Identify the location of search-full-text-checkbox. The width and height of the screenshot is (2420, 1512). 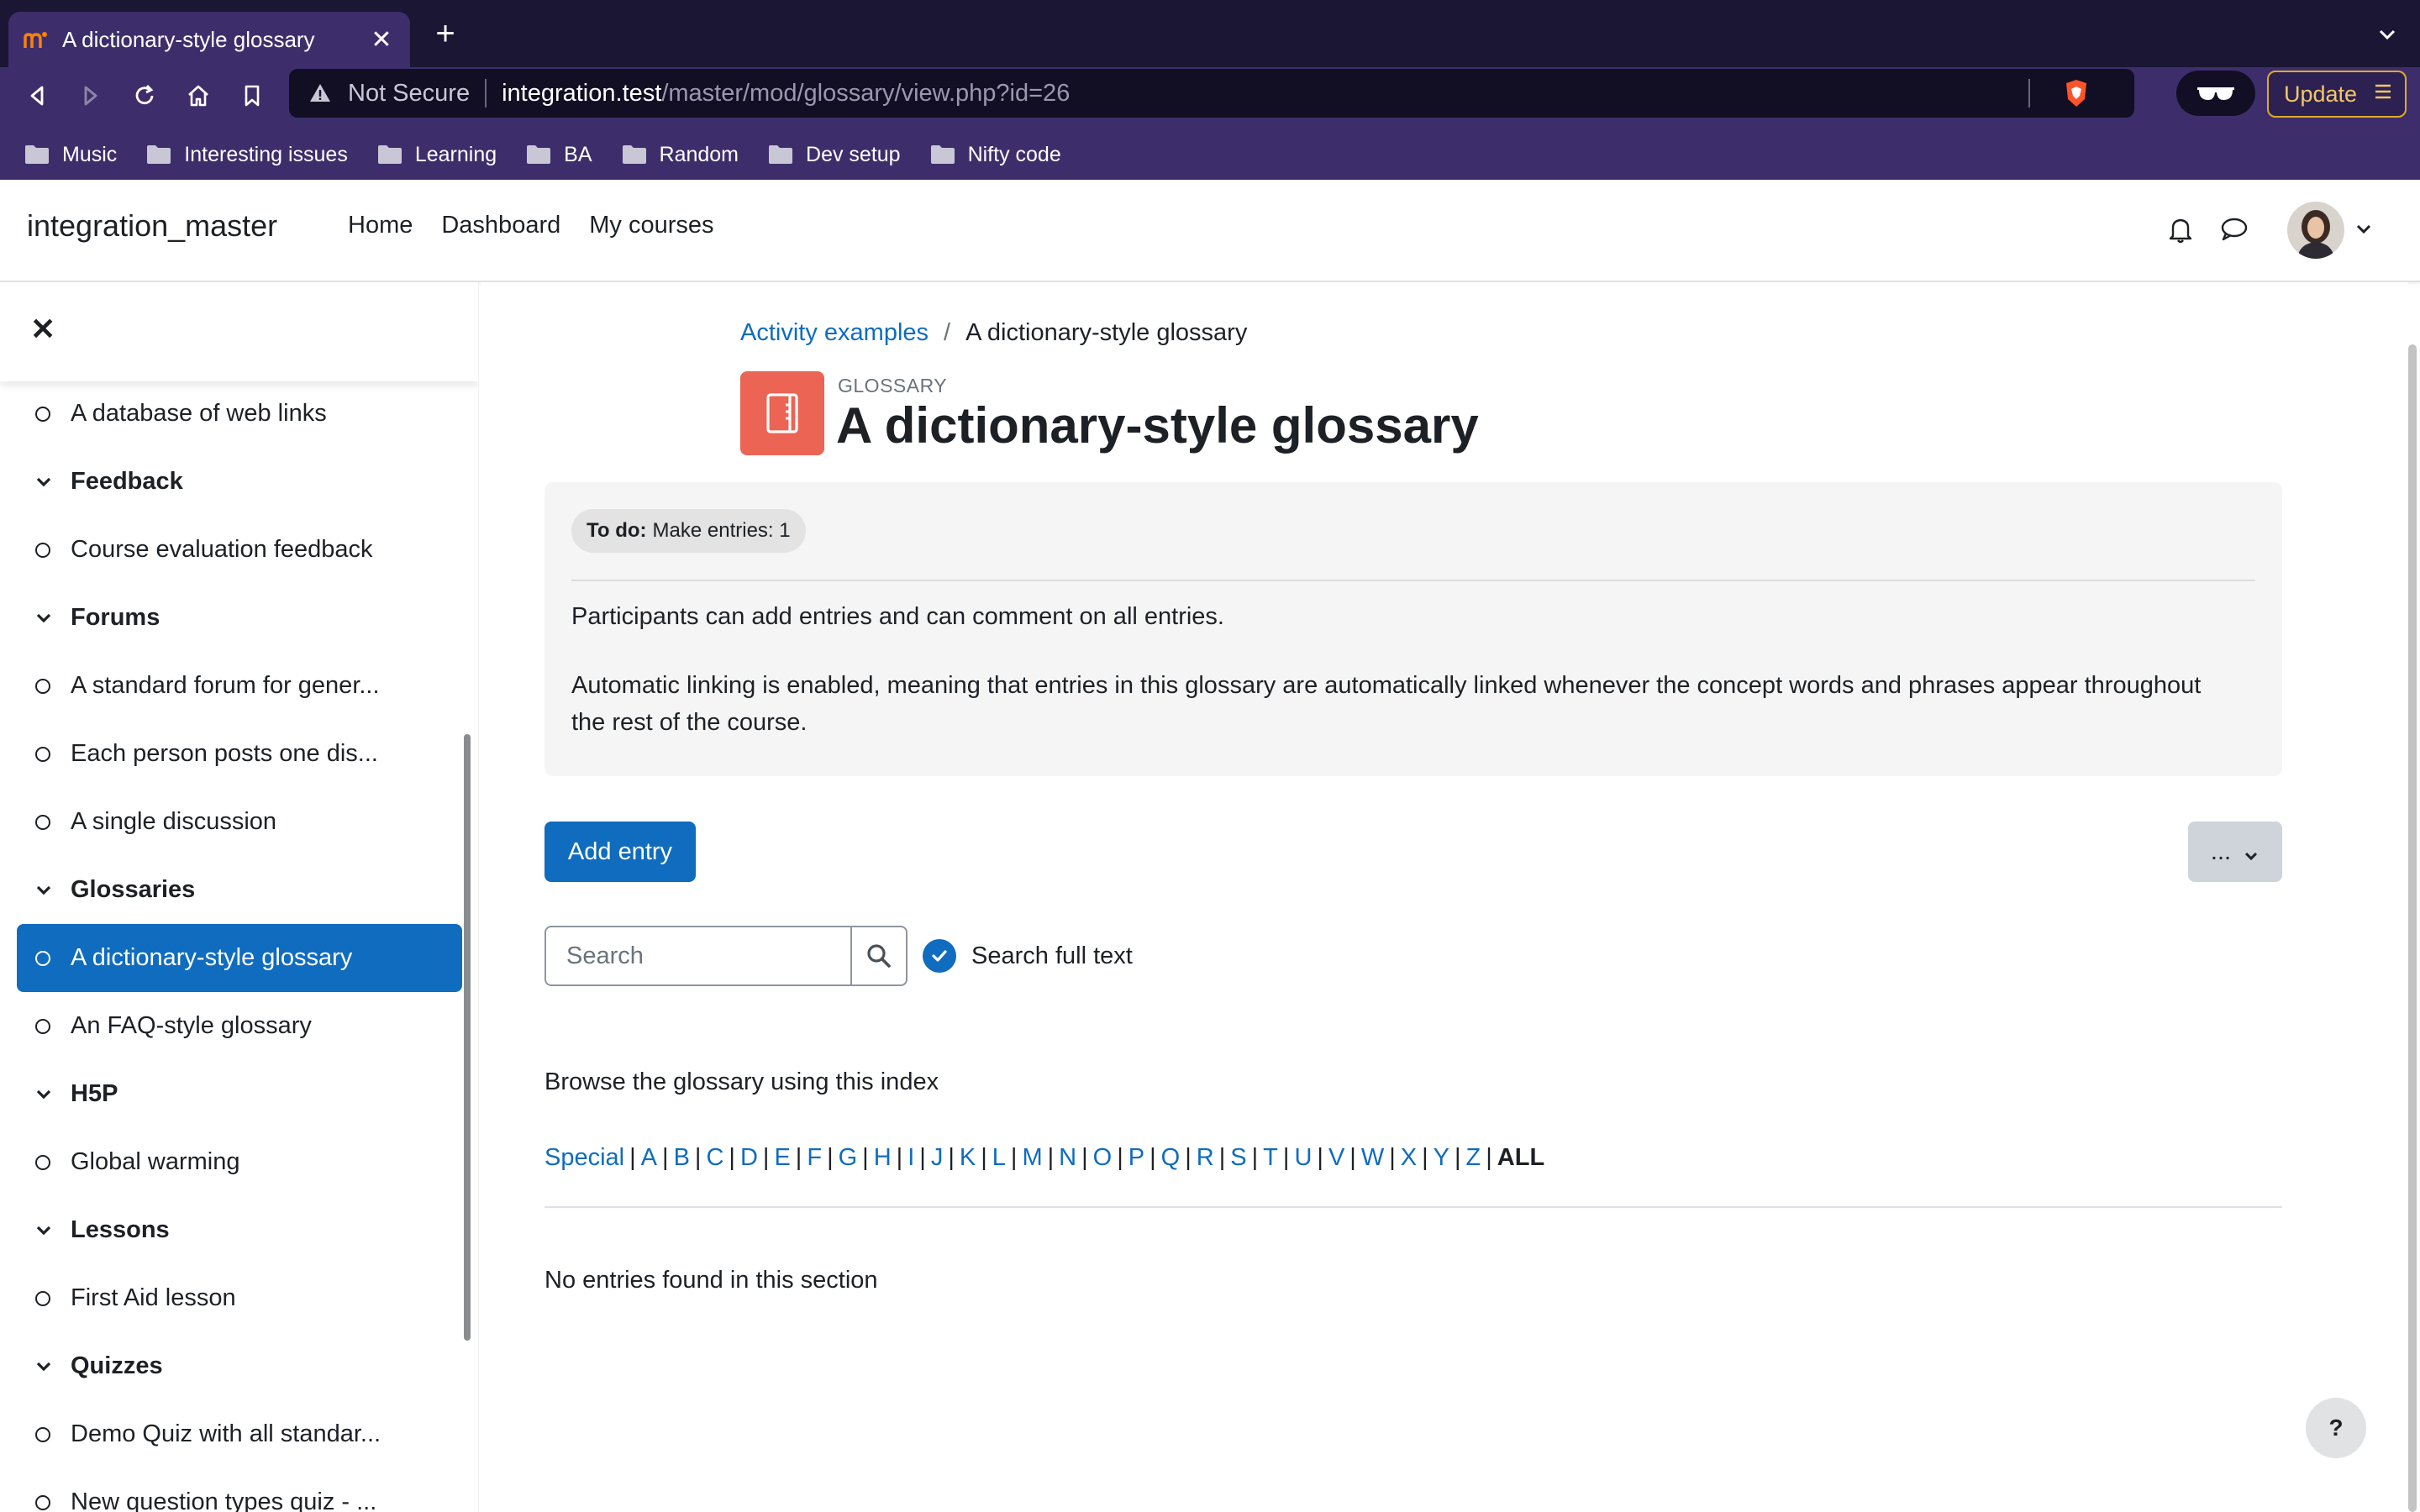
(939, 956).